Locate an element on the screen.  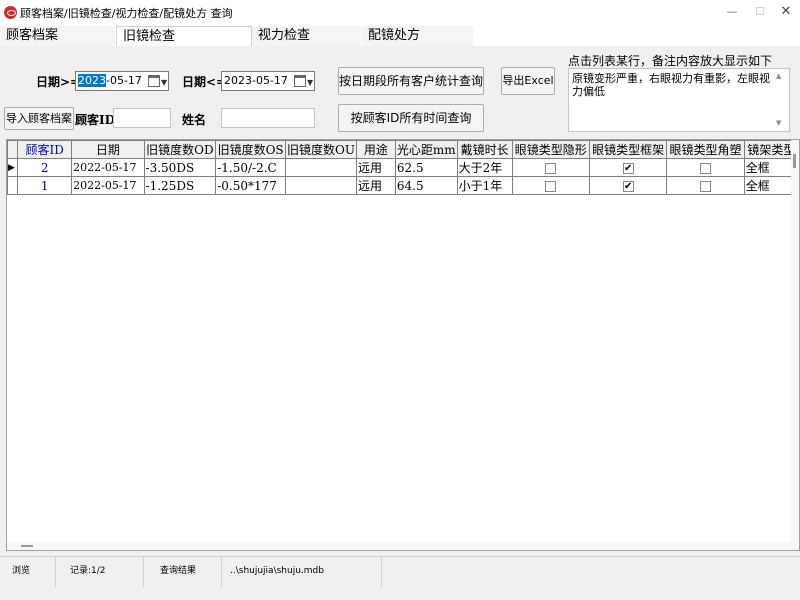
date-from-label: 日期>= is located at coordinates (58, 82).